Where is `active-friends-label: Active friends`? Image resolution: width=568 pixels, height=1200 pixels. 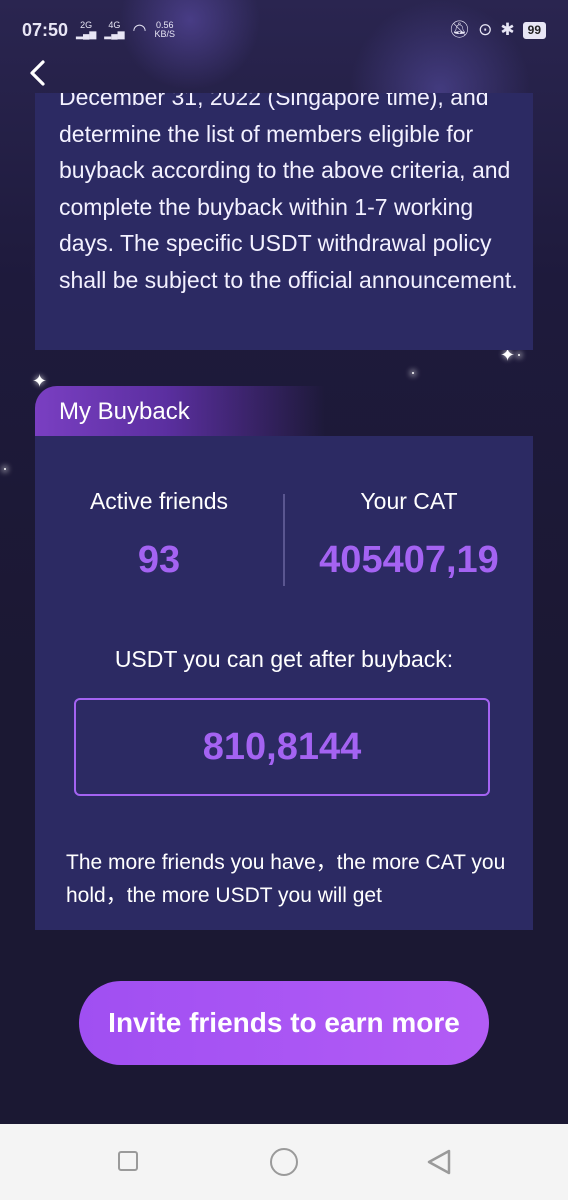
active-friends-label: Active friends is located at coordinates (159, 501).